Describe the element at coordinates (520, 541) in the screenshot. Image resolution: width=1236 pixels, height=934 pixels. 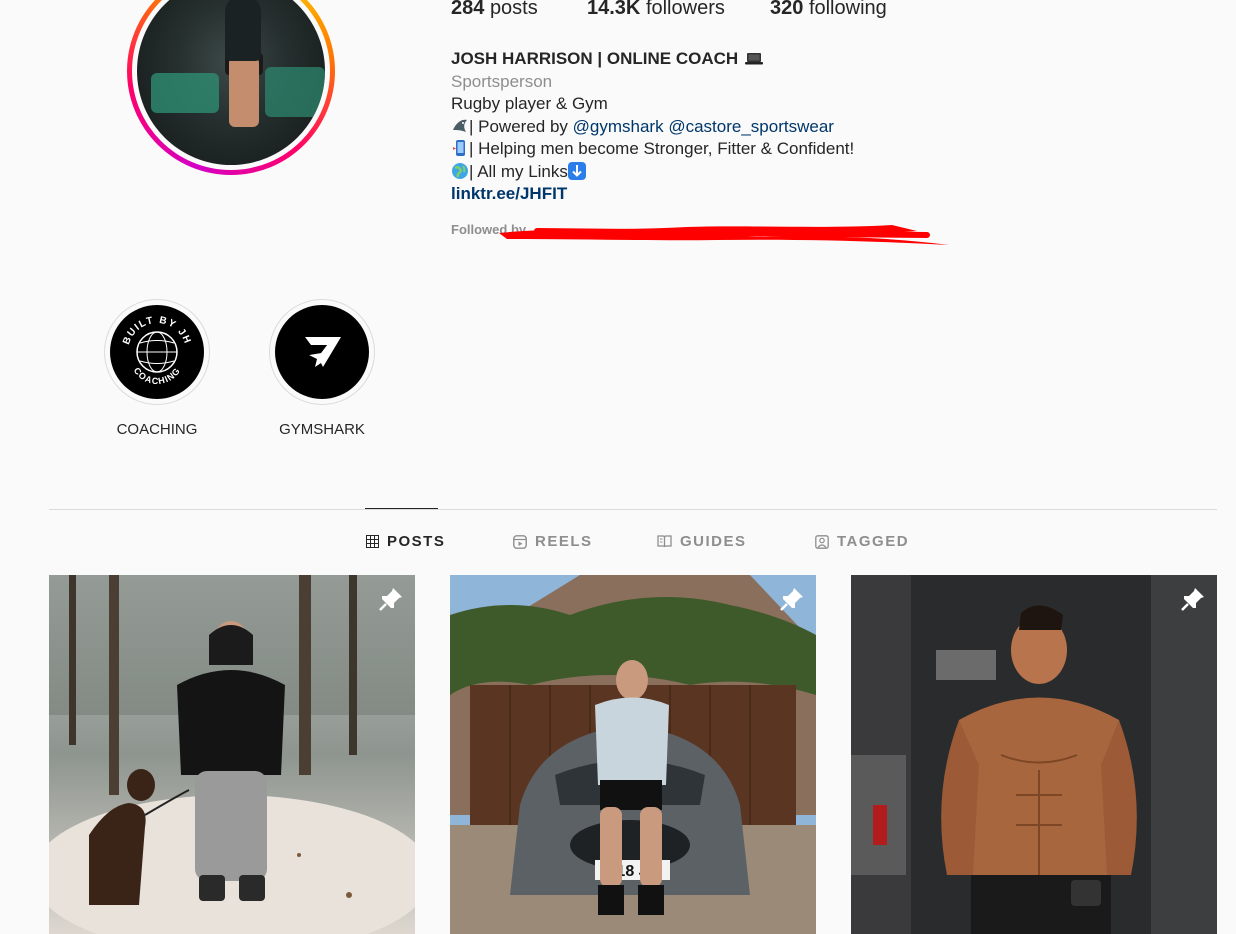
I see `reels-icon` at that location.